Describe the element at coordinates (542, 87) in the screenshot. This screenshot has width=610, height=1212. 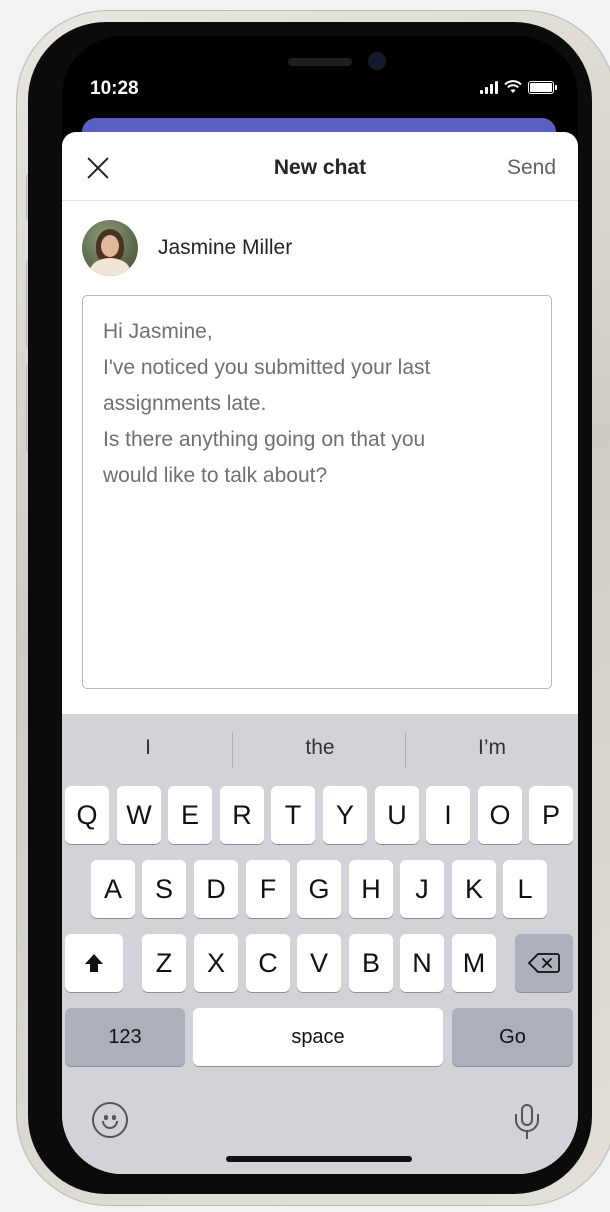
I see `battery-icon` at that location.